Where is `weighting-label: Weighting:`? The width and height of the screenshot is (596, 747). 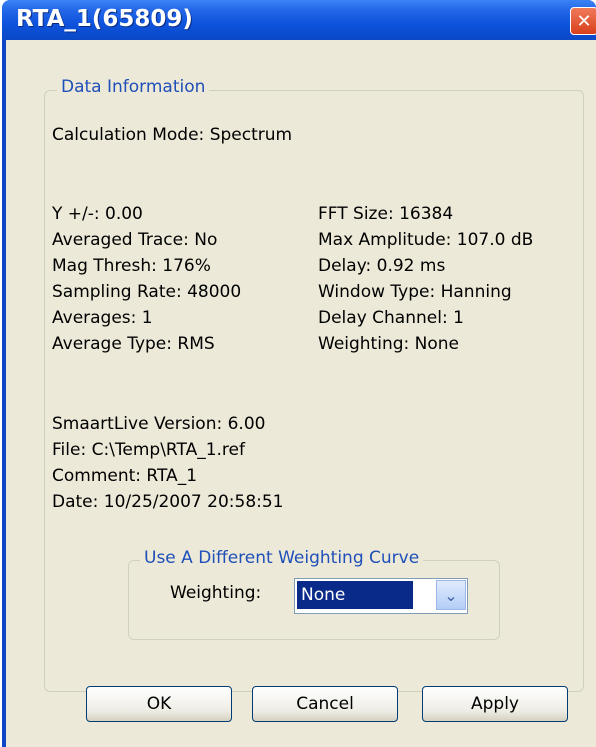 weighting-label: Weighting: is located at coordinates (216, 593).